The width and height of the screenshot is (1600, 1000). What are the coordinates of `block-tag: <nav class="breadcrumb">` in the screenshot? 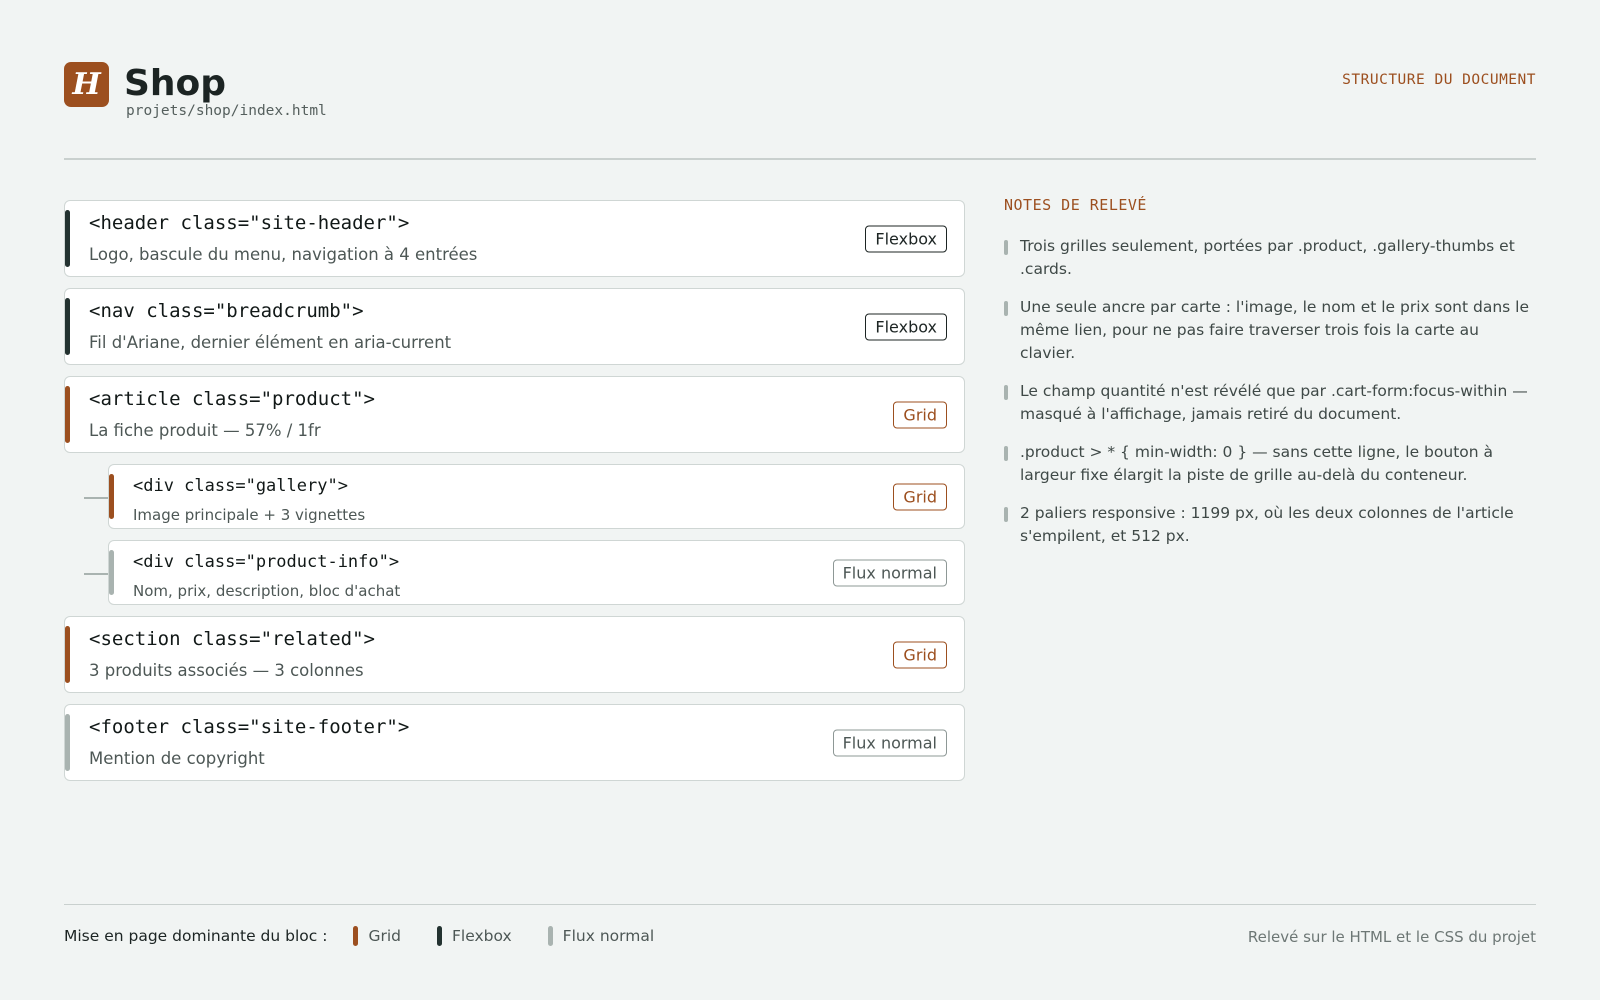 It's located at (226, 311).